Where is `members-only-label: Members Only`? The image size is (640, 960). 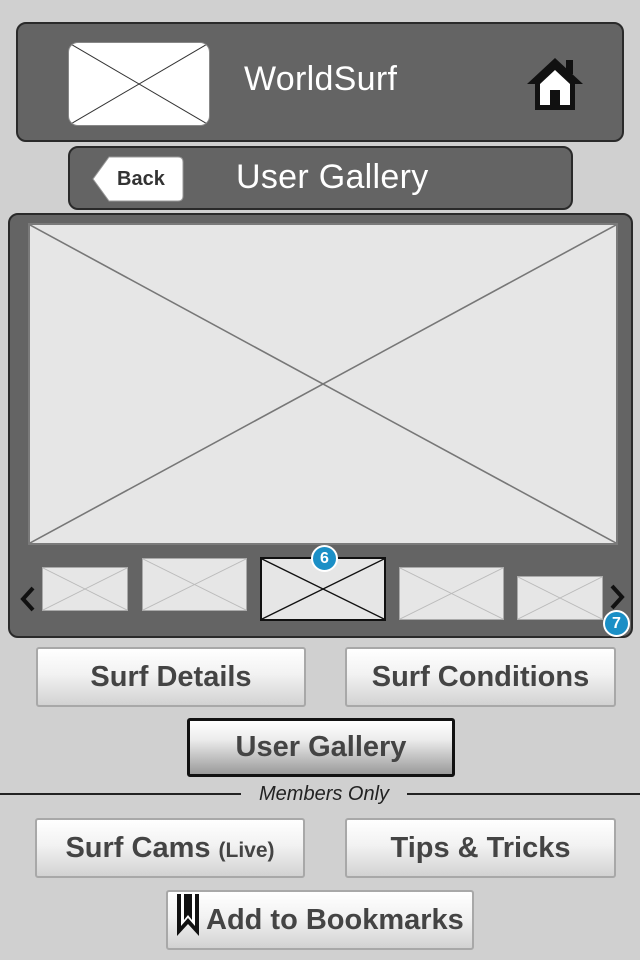
members-only-label: Members Only is located at coordinates (324, 794).